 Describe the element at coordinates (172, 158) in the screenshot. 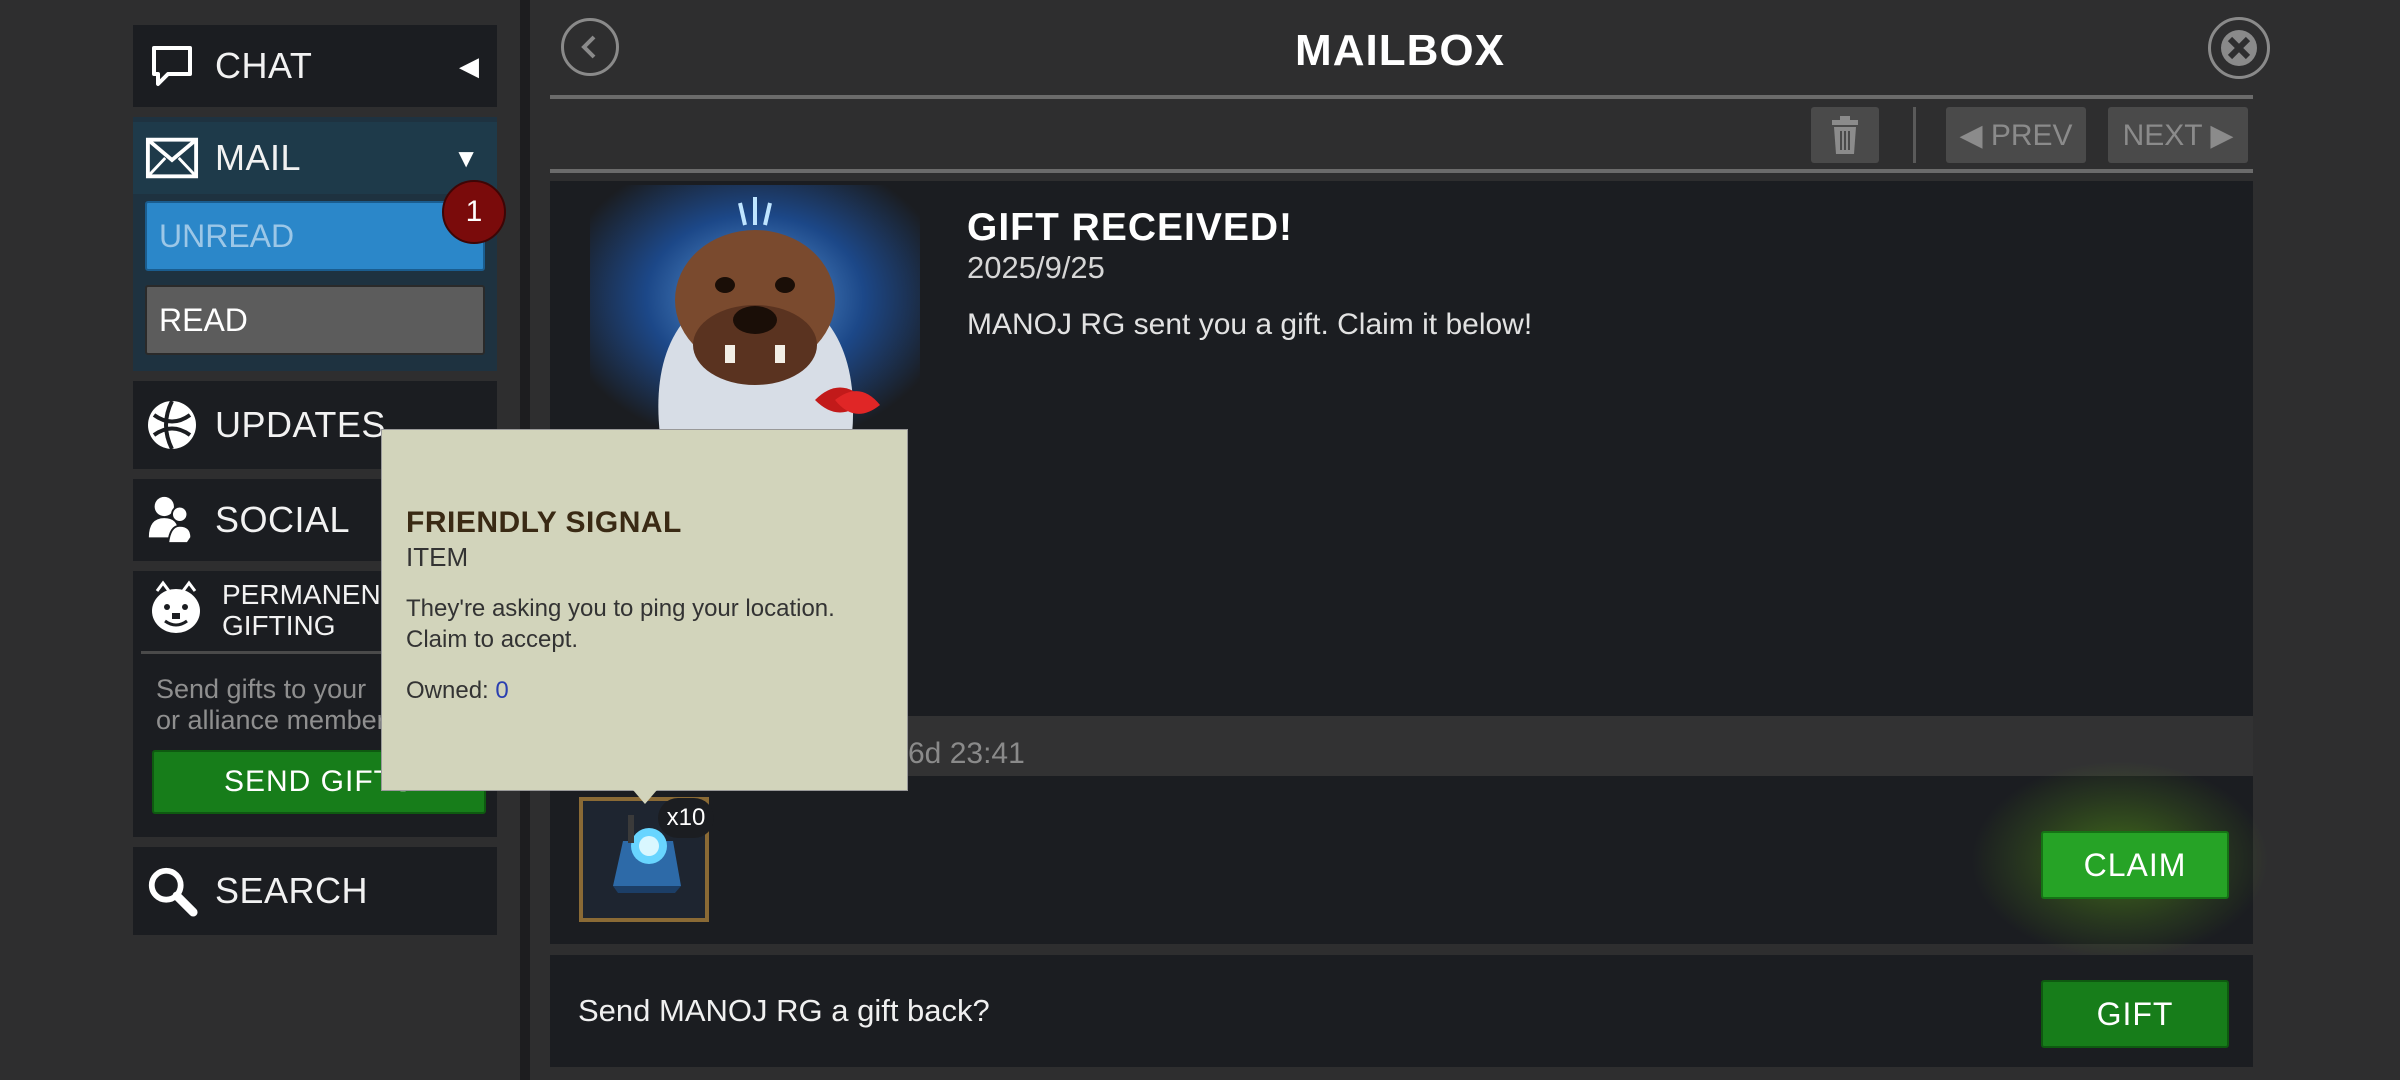

I see `envelope-icon` at that location.